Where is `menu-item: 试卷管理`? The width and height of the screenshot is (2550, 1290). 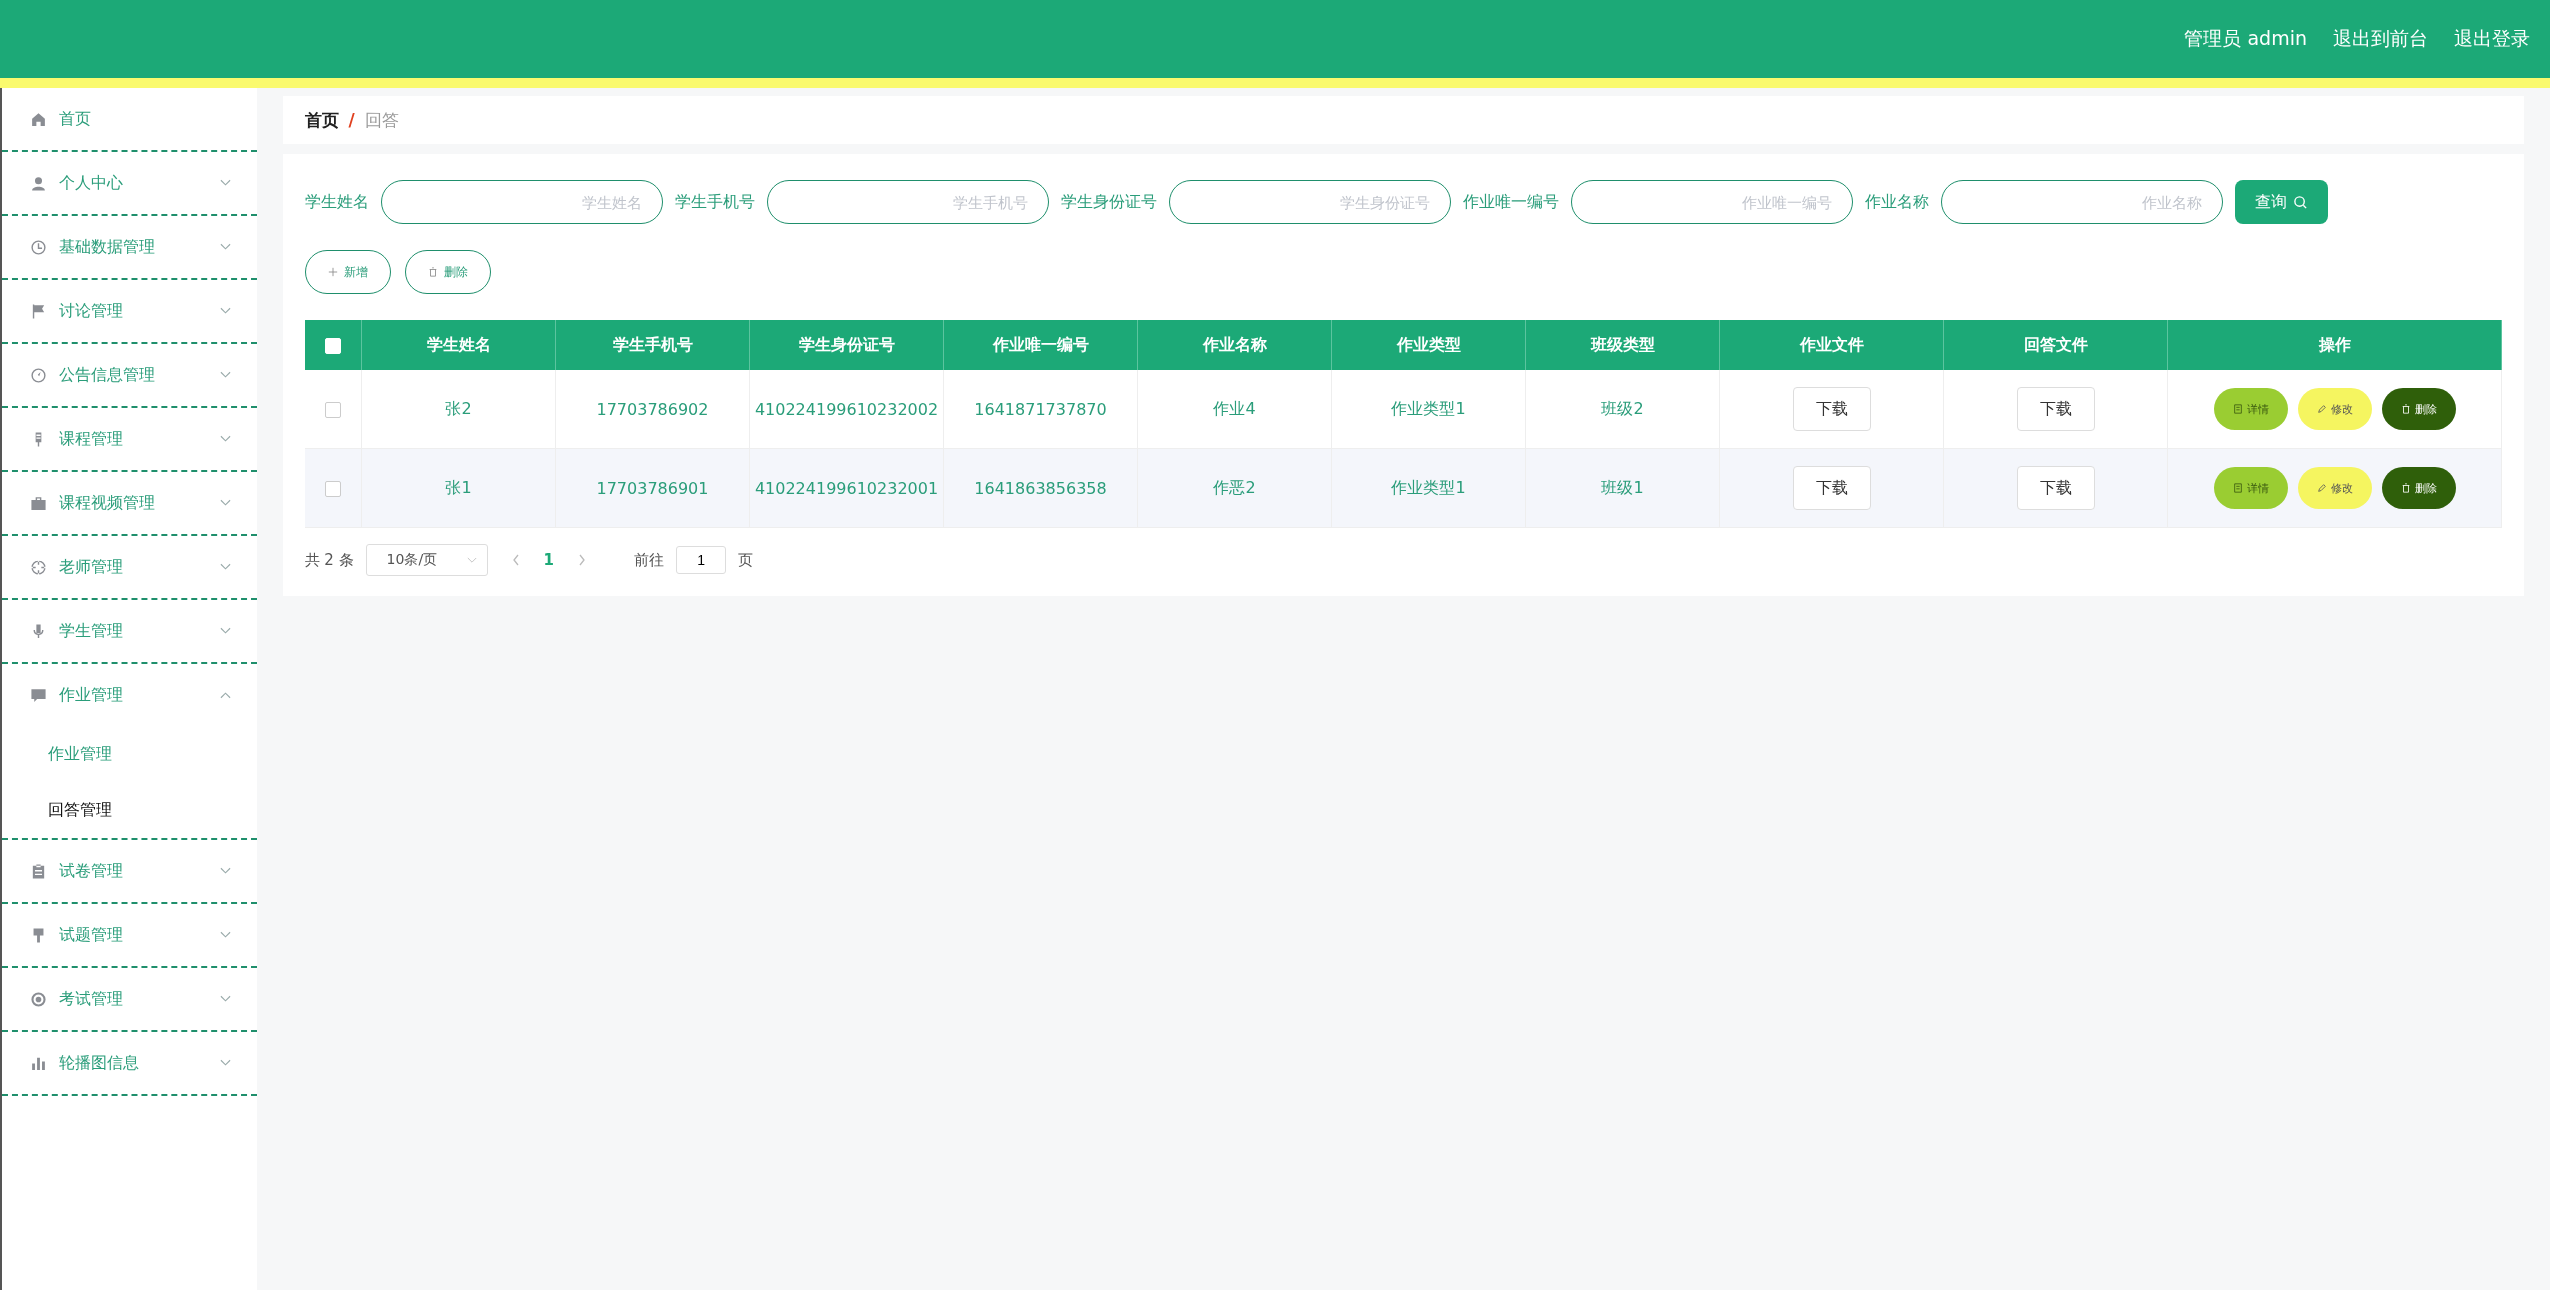 menu-item: 试卷管理 is located at coordinates (129, 871).